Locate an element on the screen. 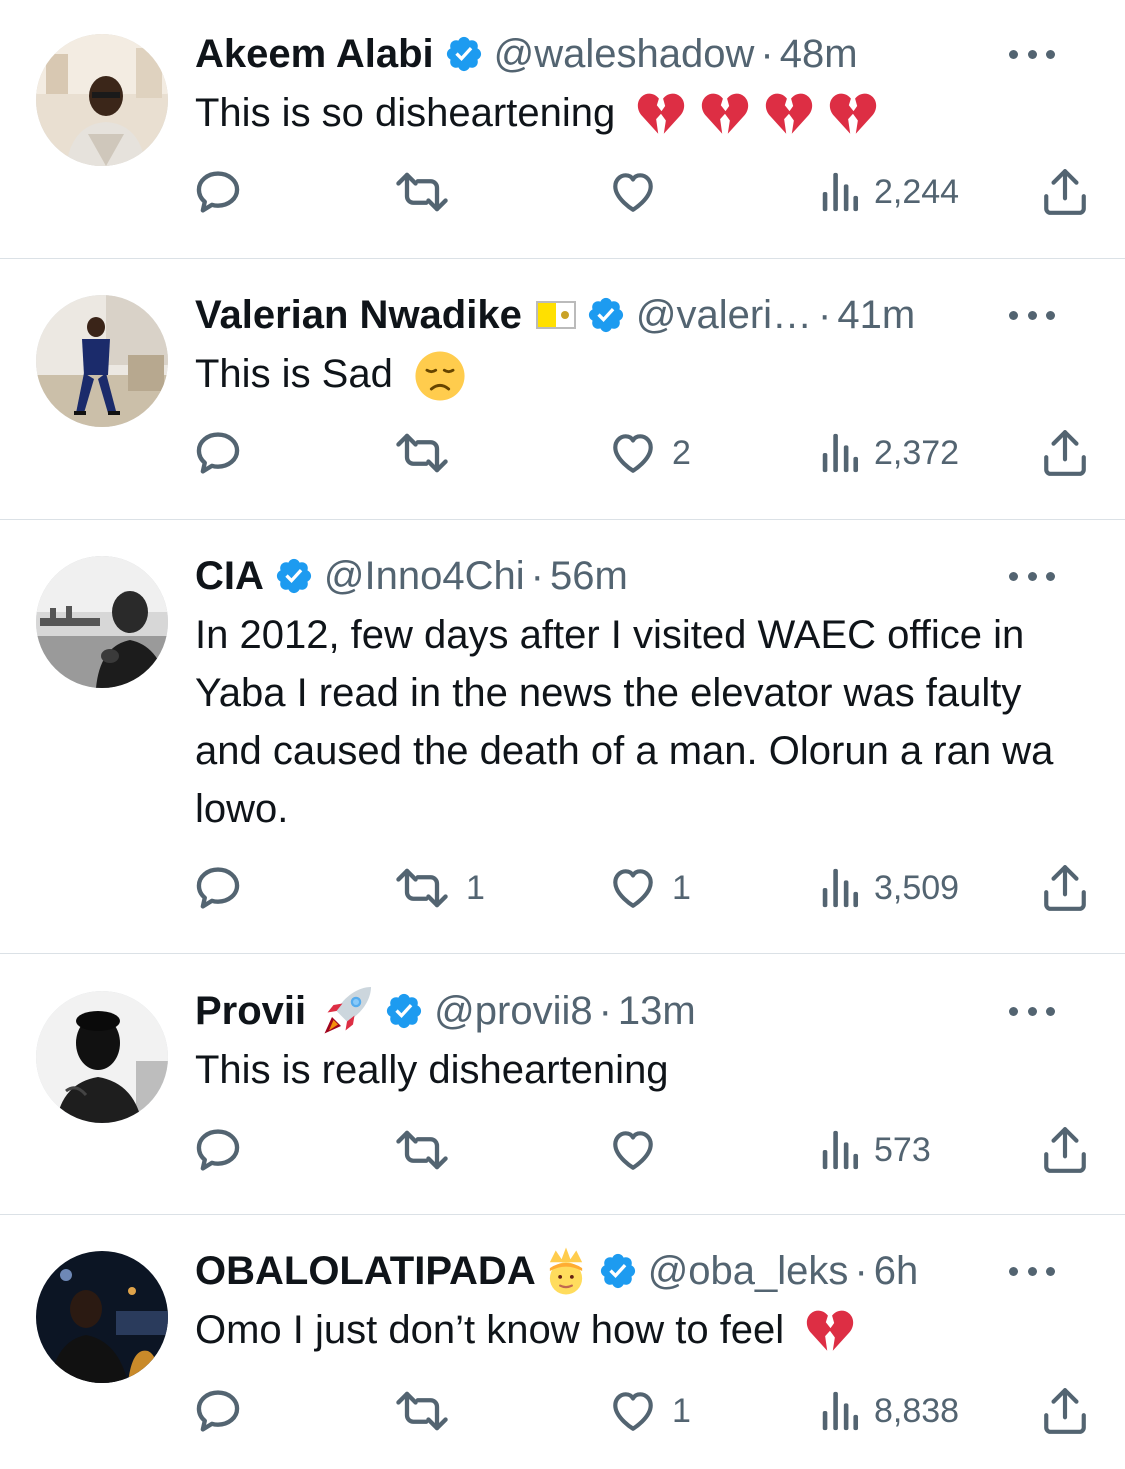 This screenshot has height=1469, width=1125. disappointed-face-icon is located at coordinates (440, 376).